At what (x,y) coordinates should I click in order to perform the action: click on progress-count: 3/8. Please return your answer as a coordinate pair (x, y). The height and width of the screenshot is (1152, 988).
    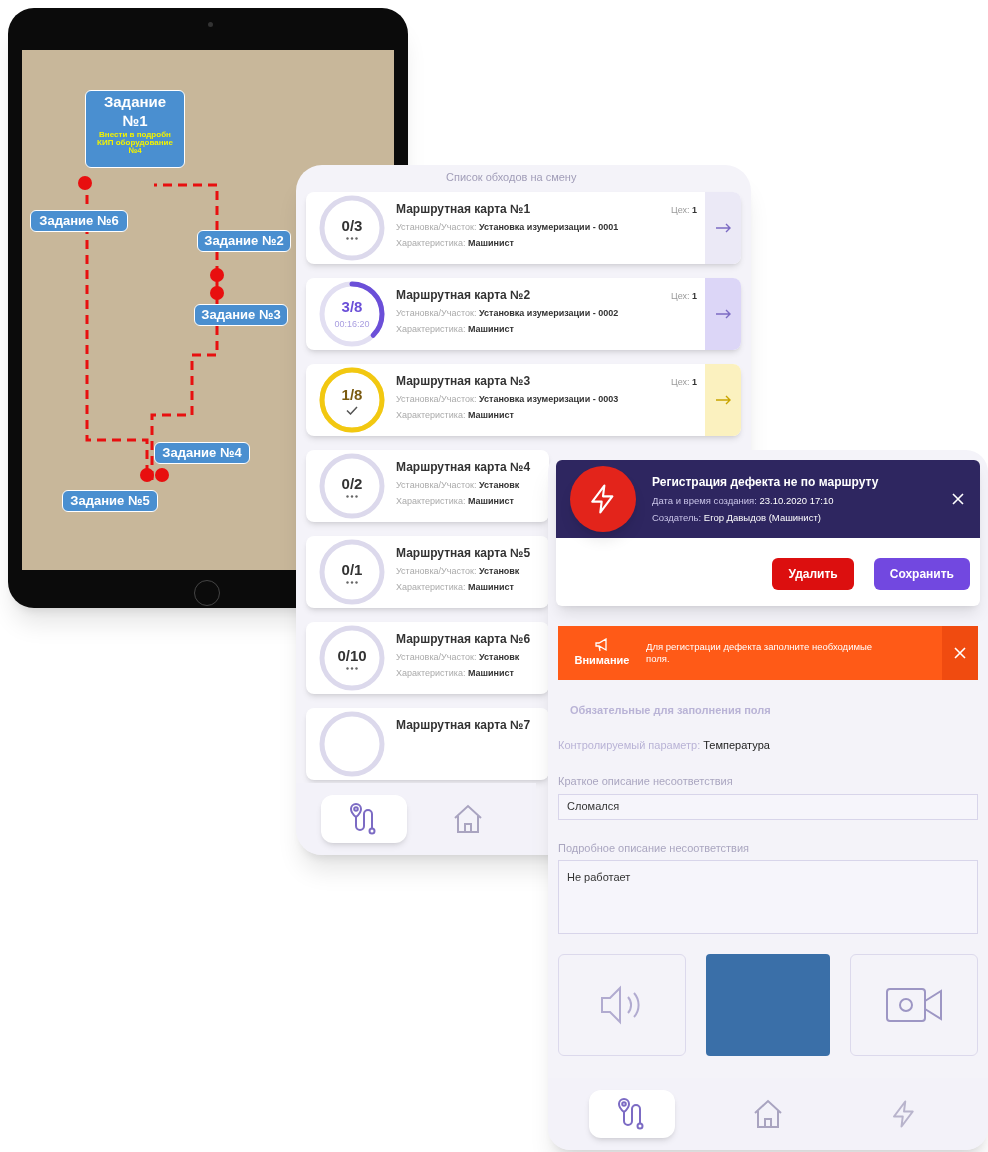
    Looking at the image, I should click on (352, 306).